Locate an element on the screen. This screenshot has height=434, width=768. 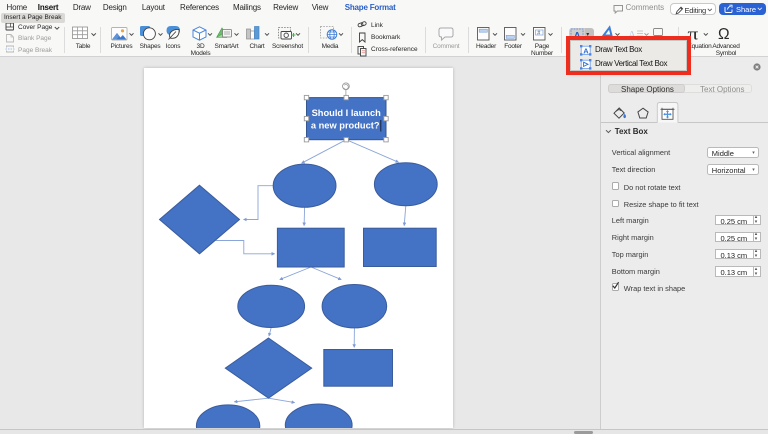
svg-text: Ω is located at coordinates (724, 34).